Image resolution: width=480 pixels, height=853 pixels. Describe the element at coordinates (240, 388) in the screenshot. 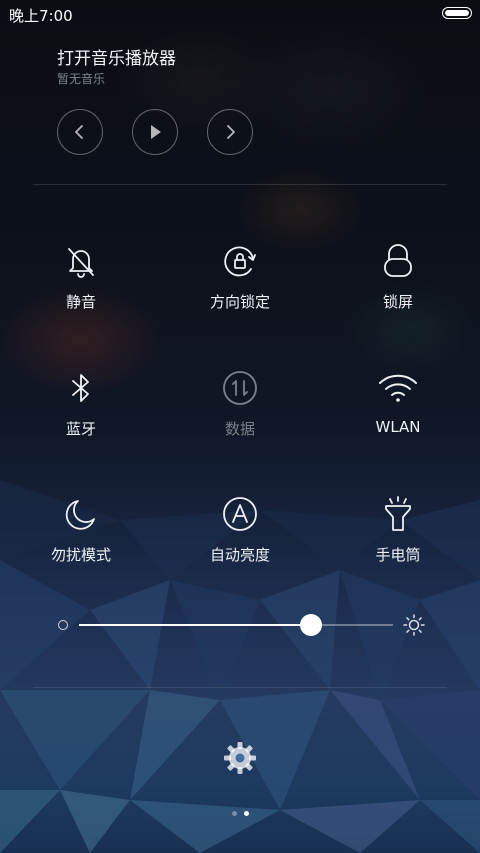

I see `mobile-data-icon` at that location.